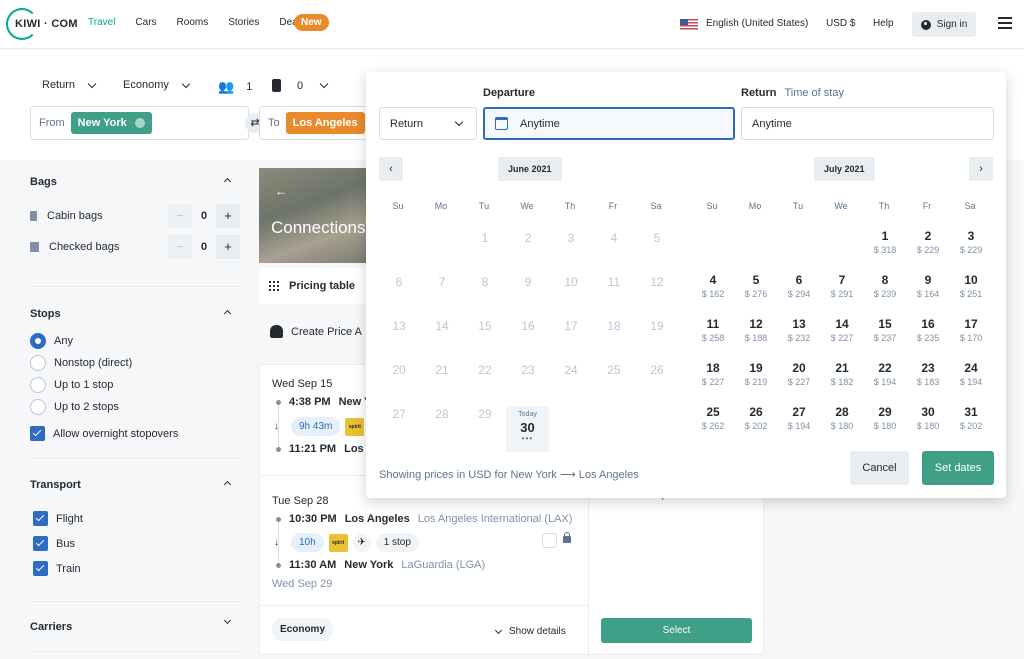 Image resolution: width=1024 pixels, height=659 pixels. Describe the element at coordinates (713, 330) in the screenshot. I see `calendar-day: 11 $ 258` at that location.